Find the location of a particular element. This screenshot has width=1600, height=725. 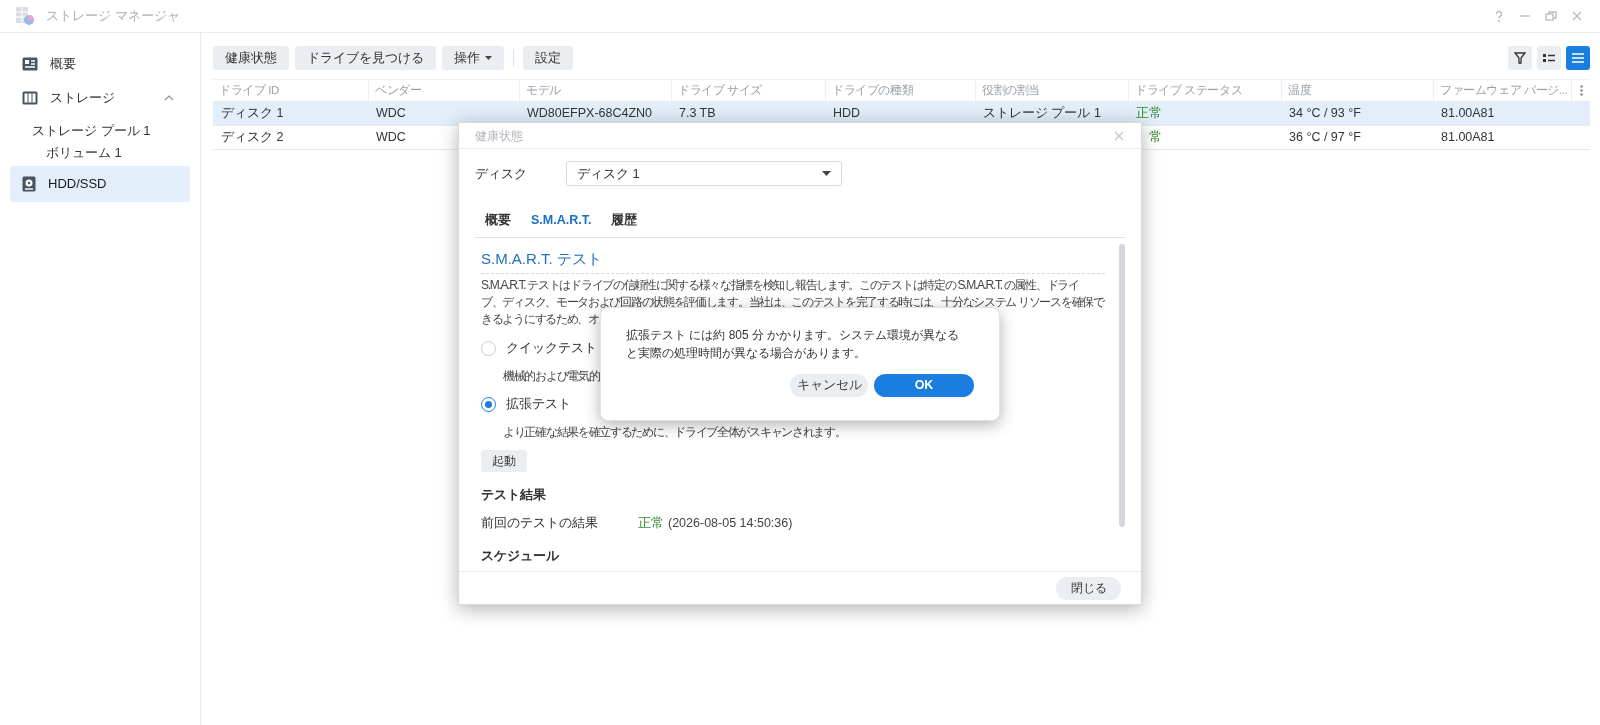

section-heading: スケジュール is located at coordinates (520, 556).